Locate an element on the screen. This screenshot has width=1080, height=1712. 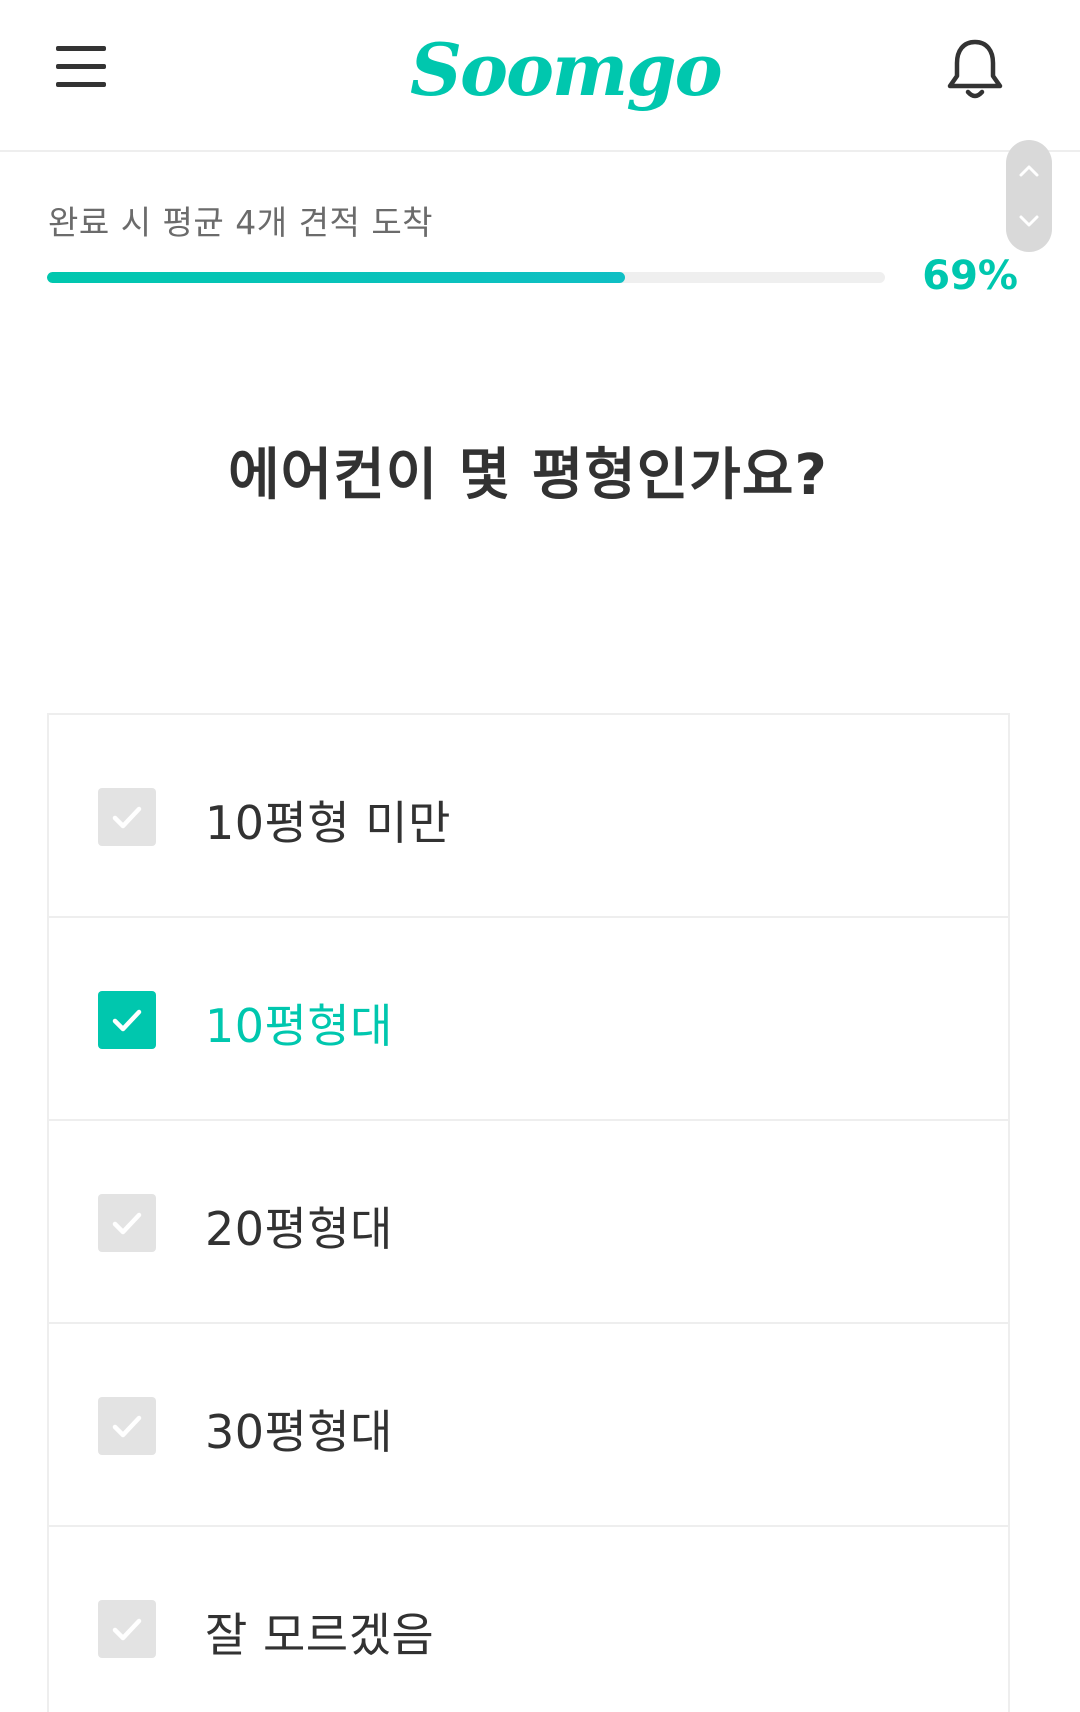
progress-bar is located at coordinates (466, 277).